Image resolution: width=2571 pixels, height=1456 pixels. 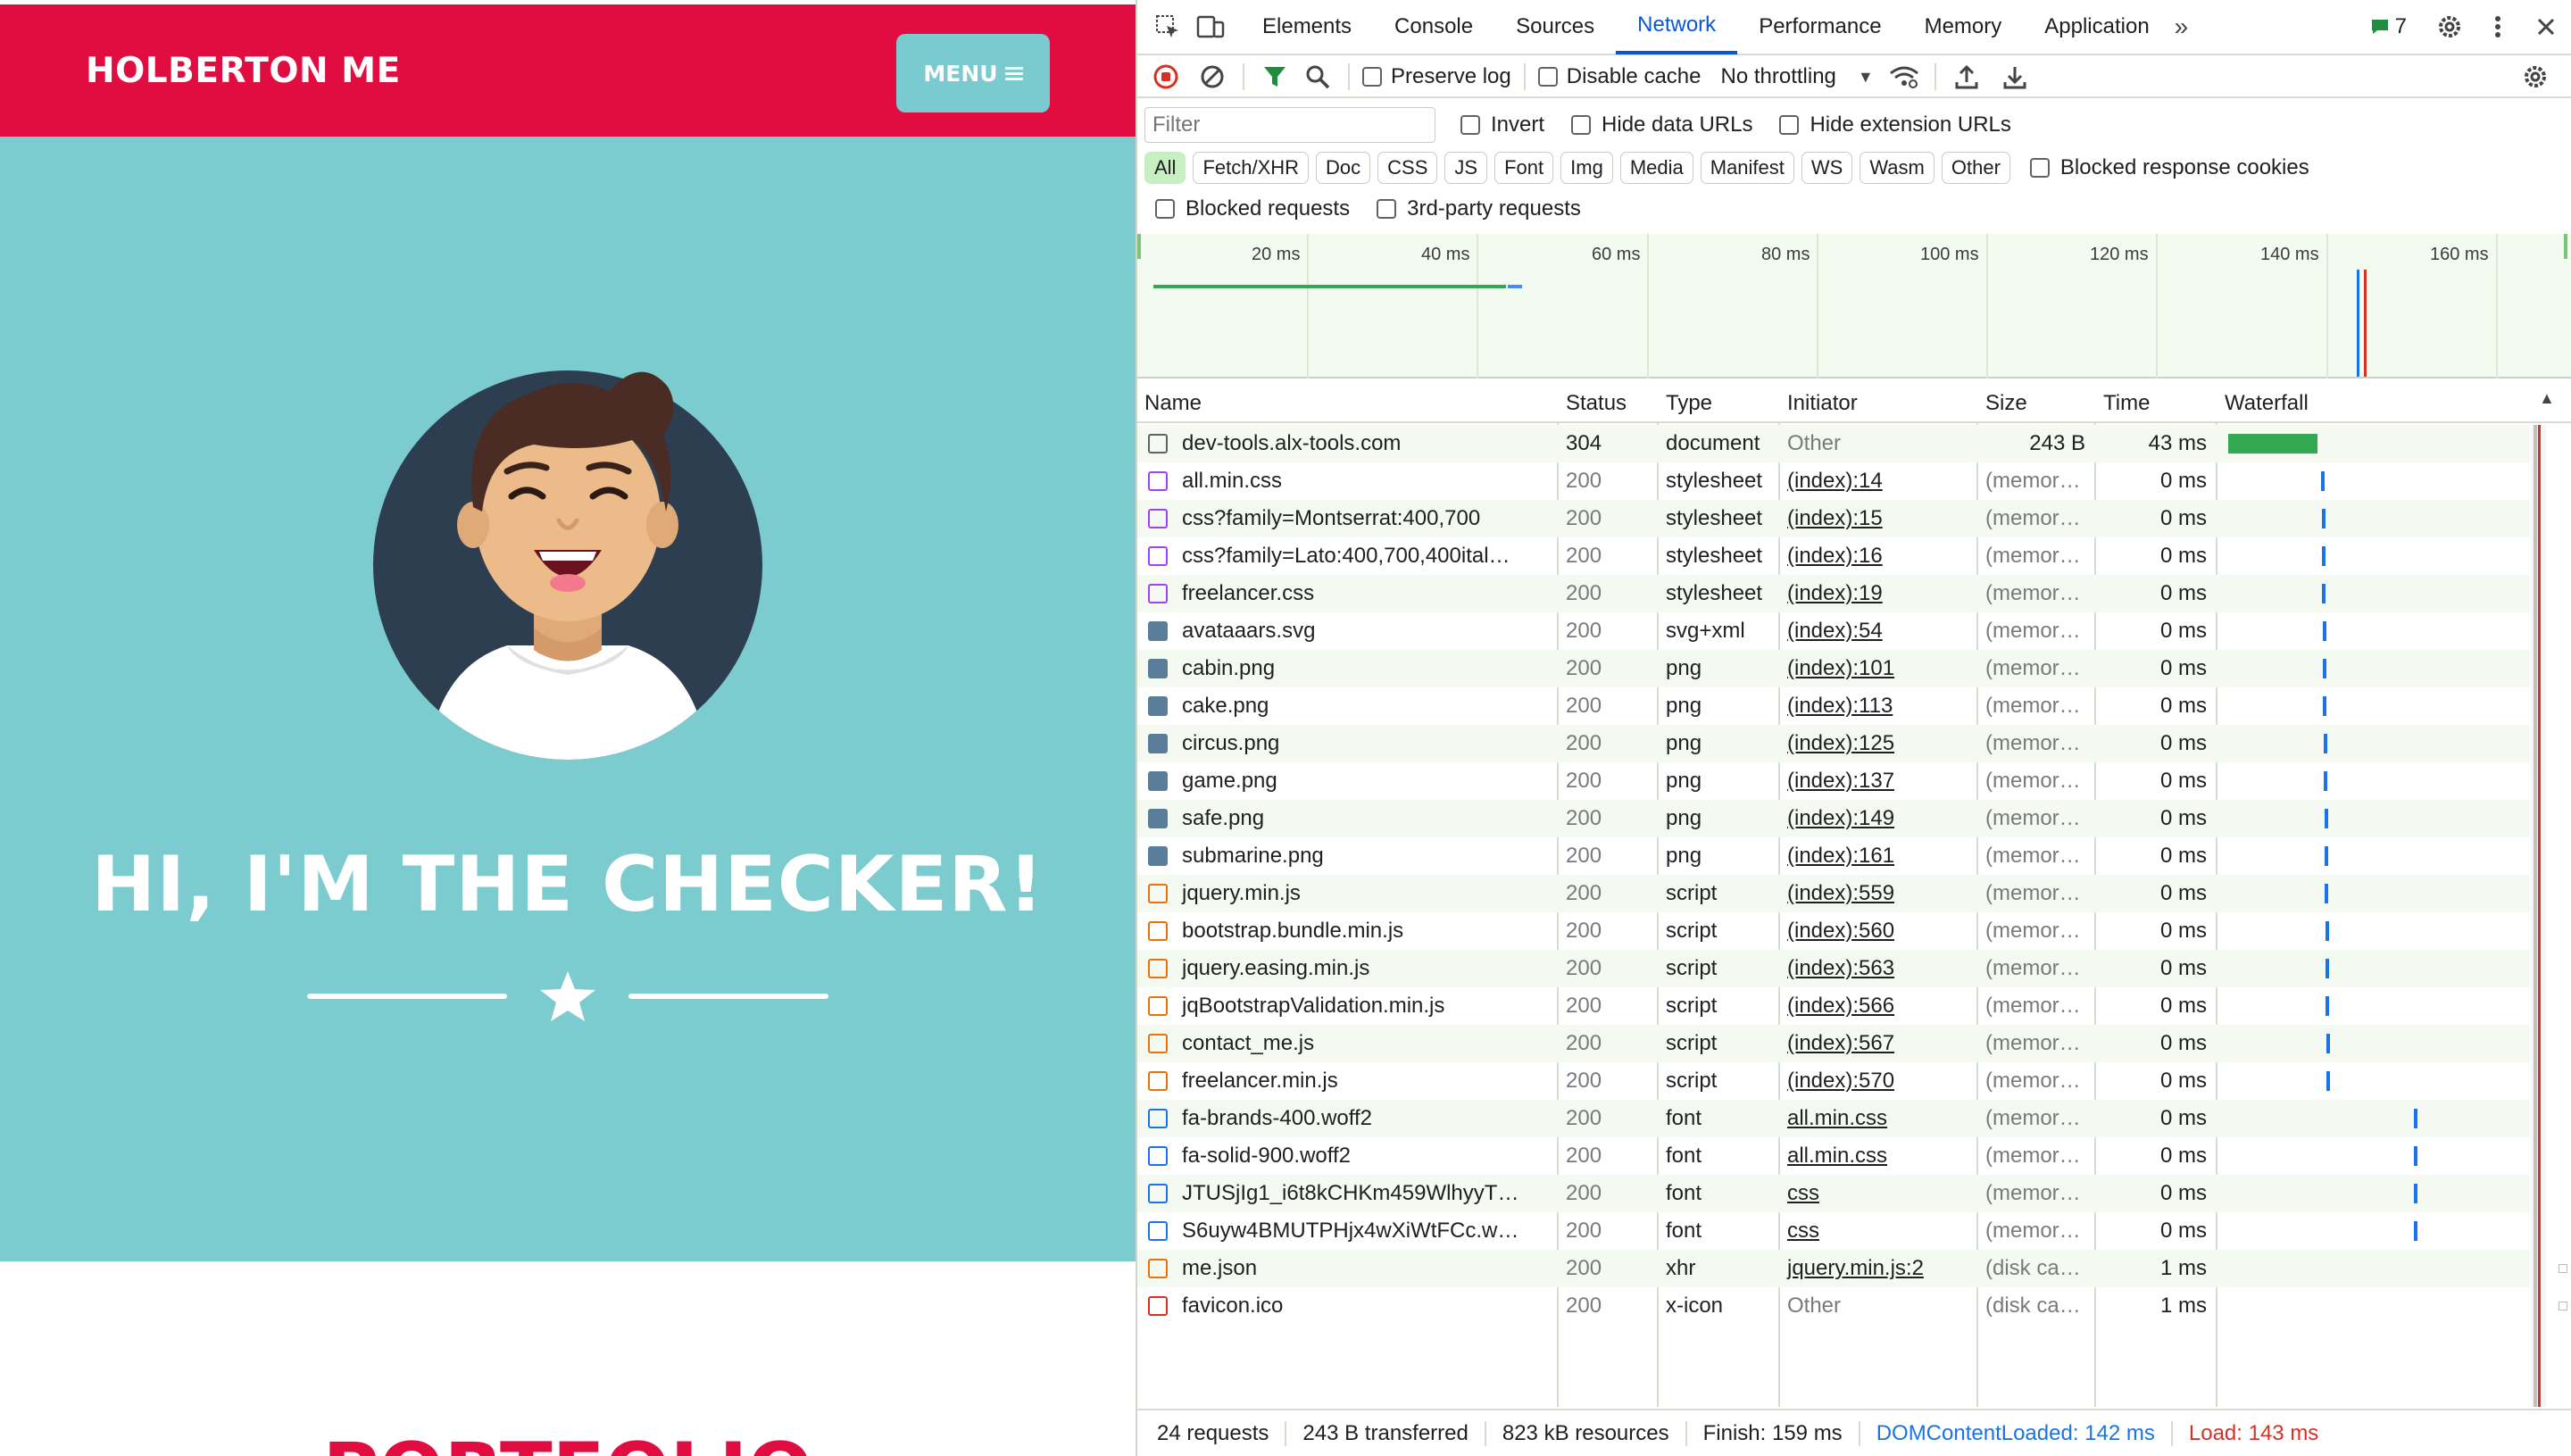 What do you see at coordinates (2565, 247) in the screenshot?
I see `overview-right-handle` at bounding box center [2565, 247].